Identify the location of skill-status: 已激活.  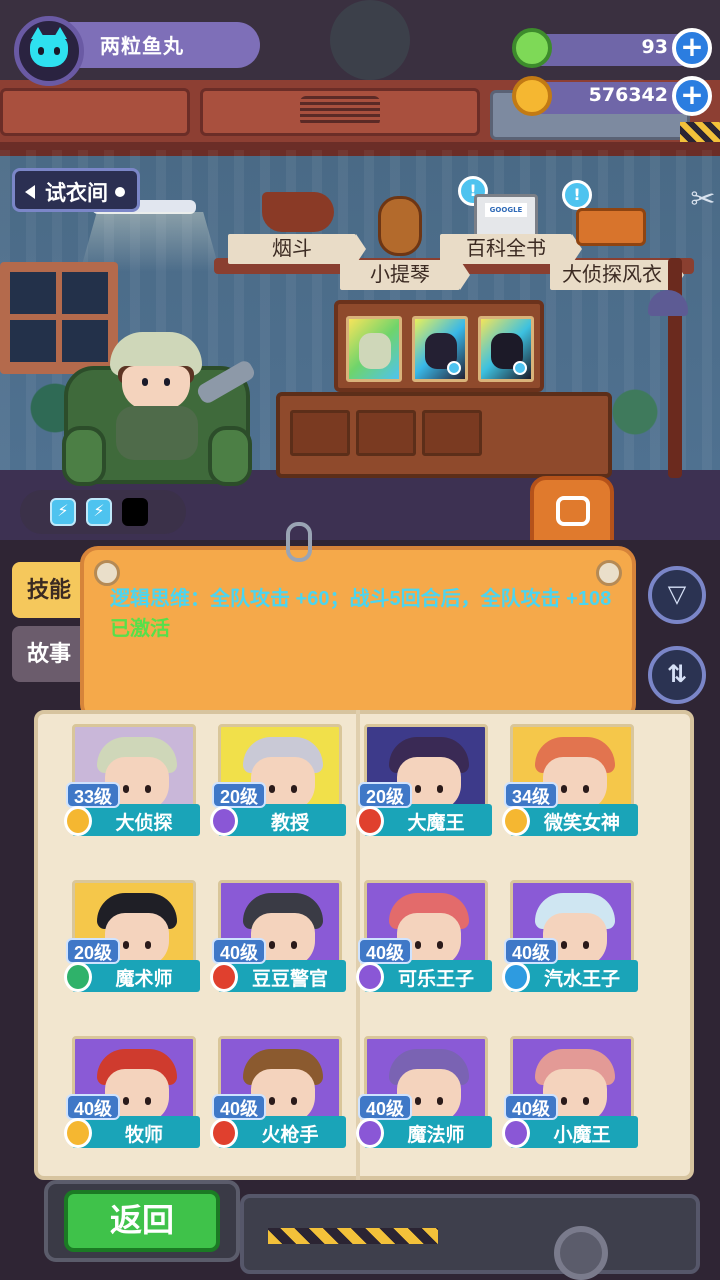
(140, 629).